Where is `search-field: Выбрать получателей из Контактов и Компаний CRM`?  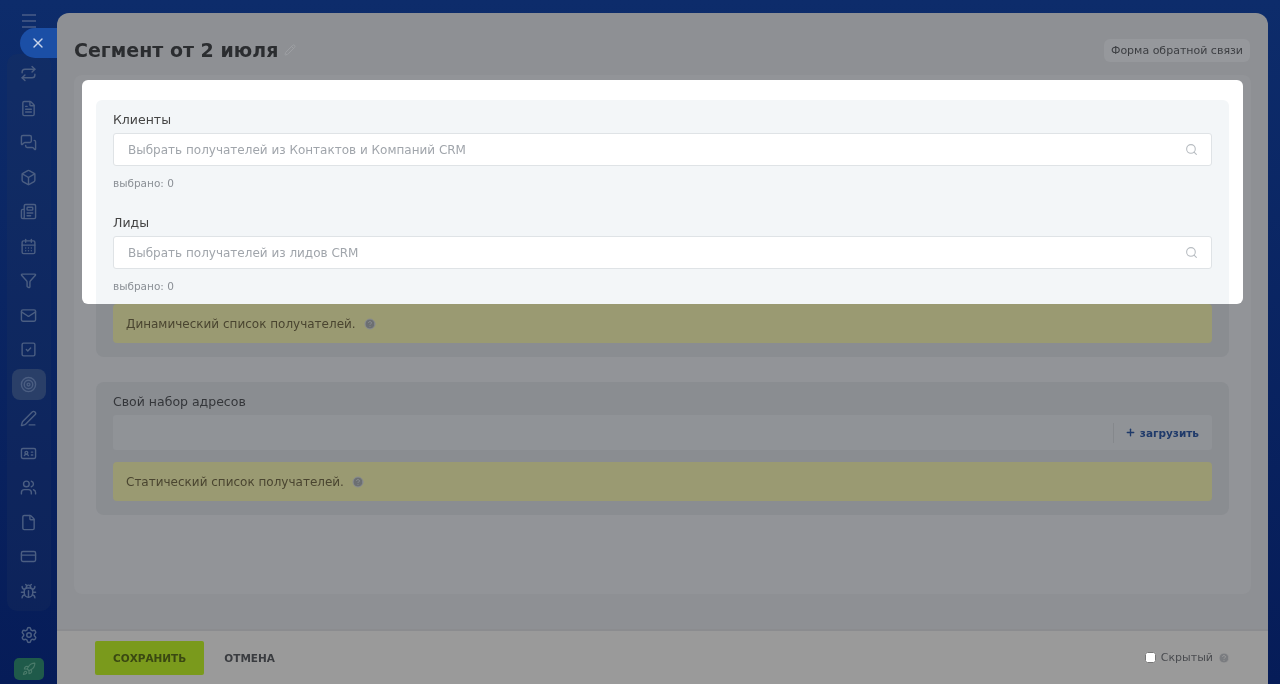
search-field: Выбрать получателей из Контактов и Компаний CRM is located at coordinates (662, 149).